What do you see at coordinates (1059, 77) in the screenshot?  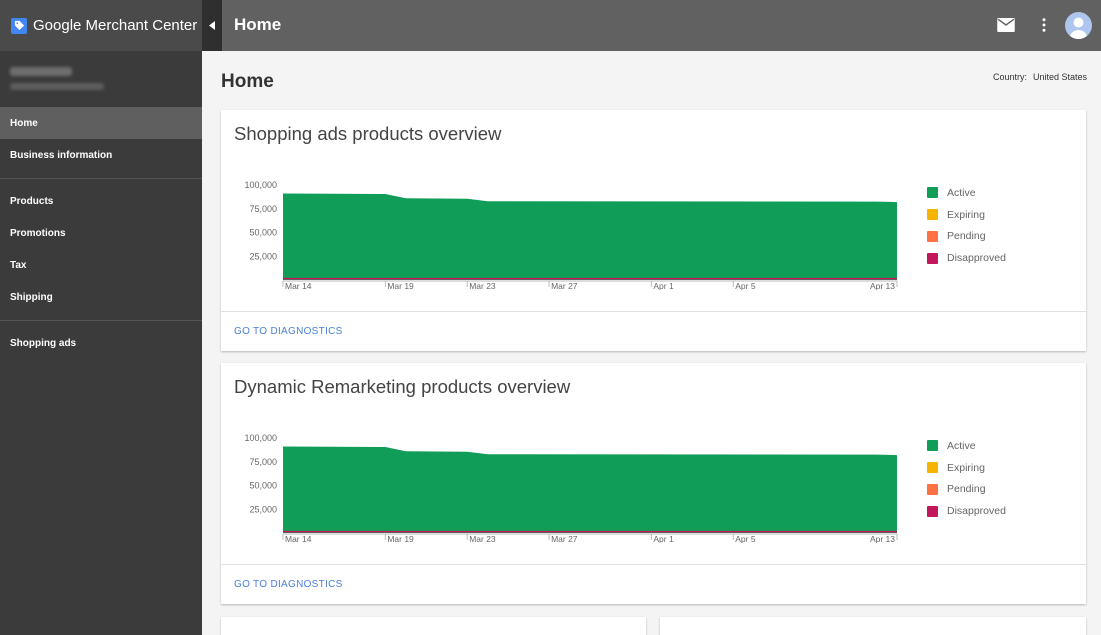 I see `country-value: United States` at bounding box center [1059, 77].